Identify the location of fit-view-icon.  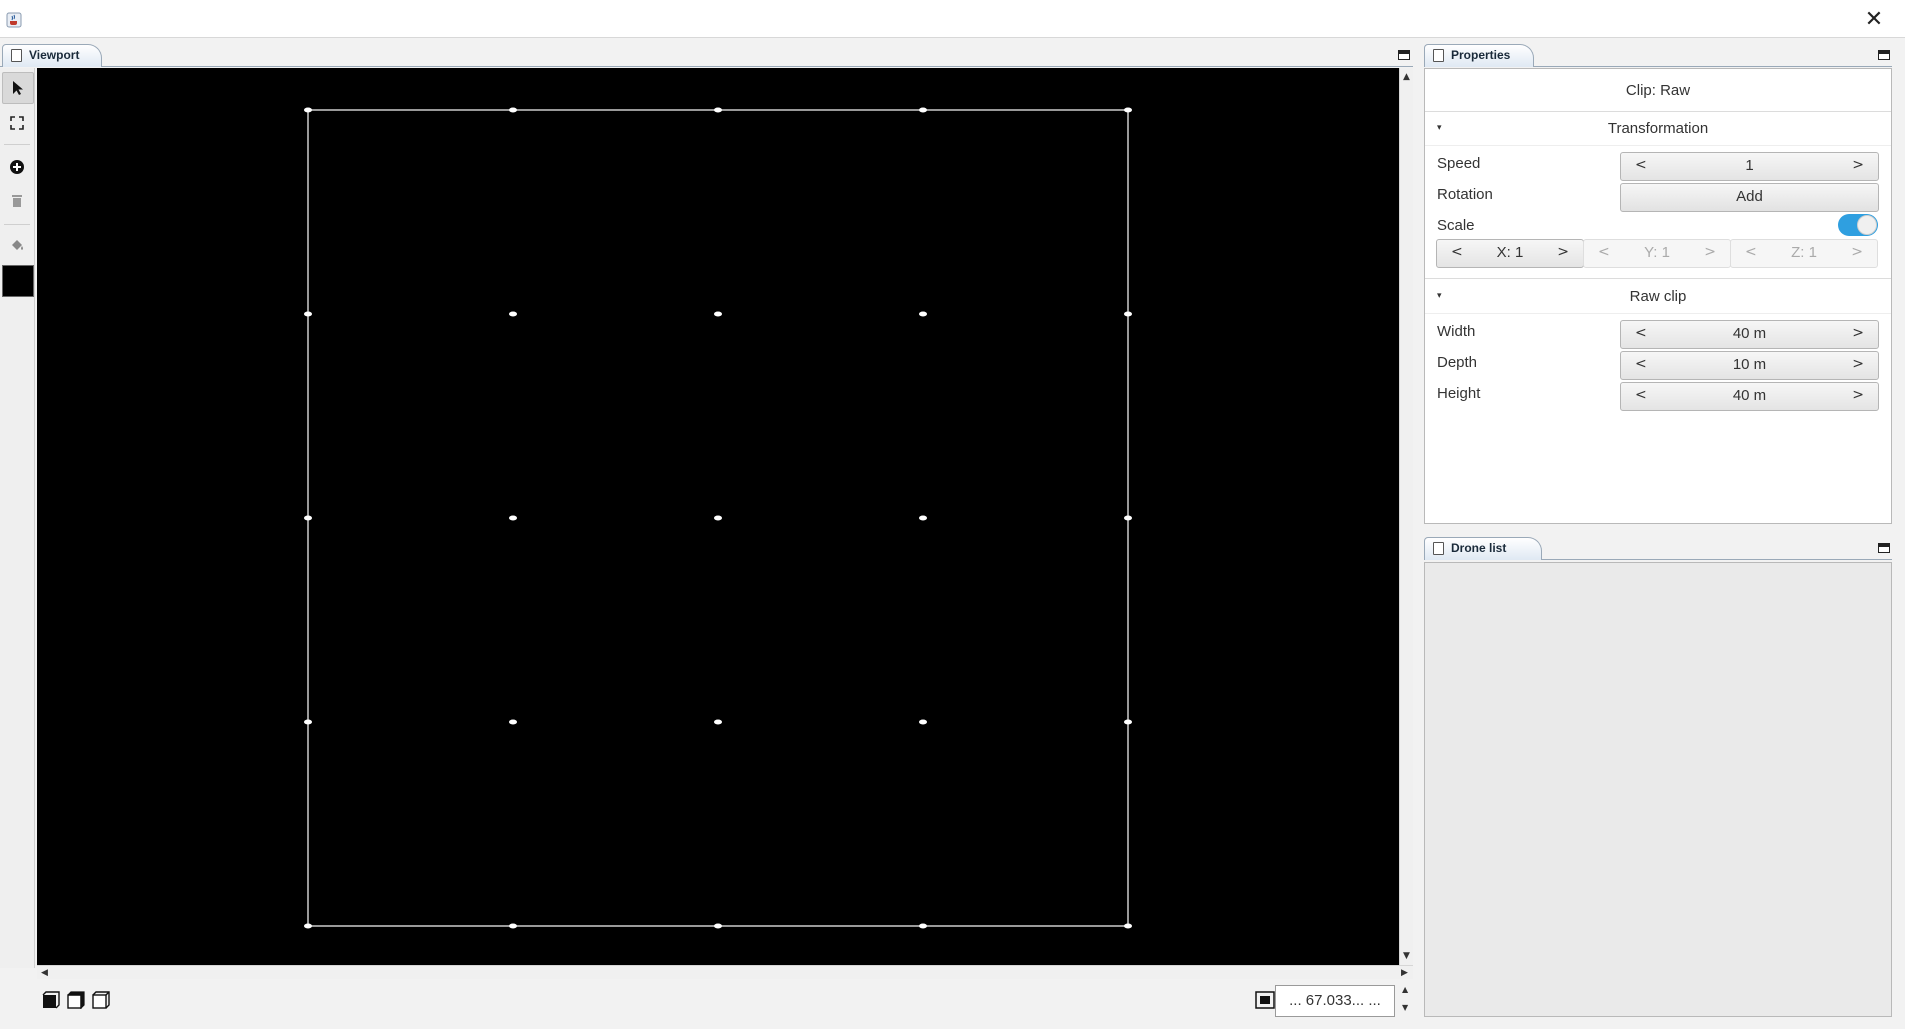
(1265, 1000).